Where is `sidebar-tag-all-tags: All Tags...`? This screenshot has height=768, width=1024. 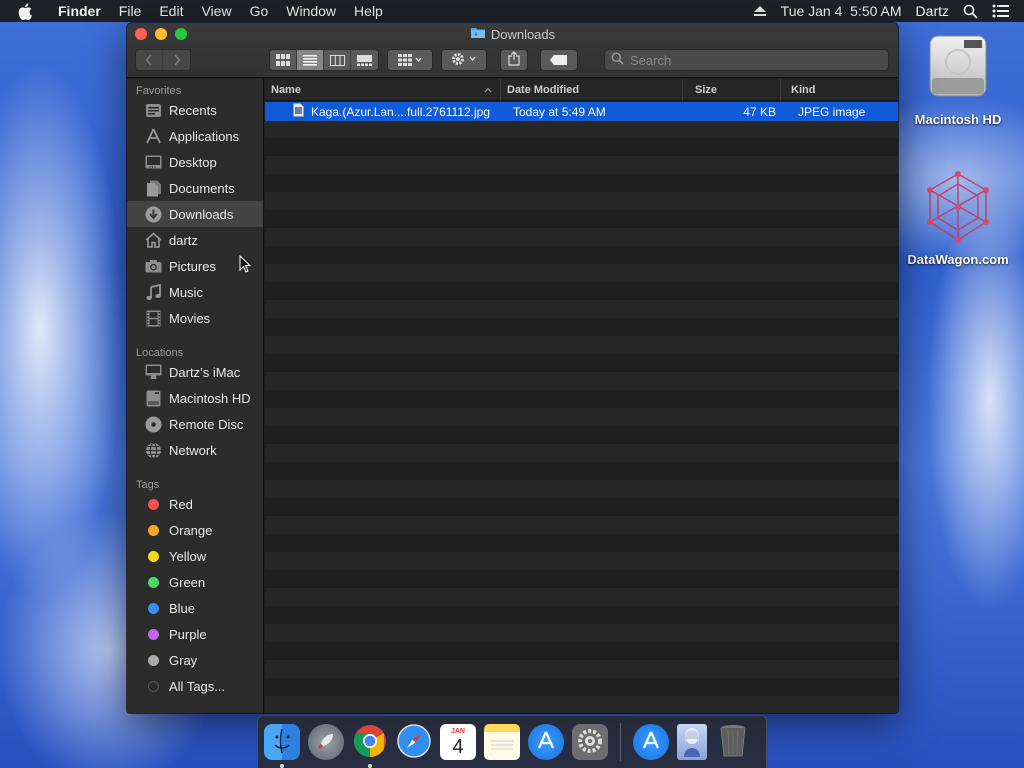
sidebar-tag-all-tags: All Tags... is located at coordinates (195, 686).